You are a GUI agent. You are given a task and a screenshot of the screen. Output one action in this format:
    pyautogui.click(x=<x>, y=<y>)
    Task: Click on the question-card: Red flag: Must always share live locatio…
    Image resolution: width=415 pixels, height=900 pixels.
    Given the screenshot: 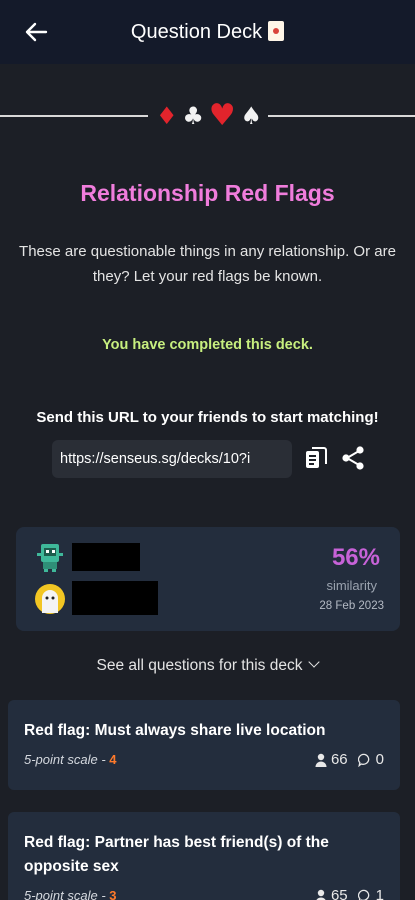 What is the action you would take?
    pyautogui.click(x=204, y=745)
    